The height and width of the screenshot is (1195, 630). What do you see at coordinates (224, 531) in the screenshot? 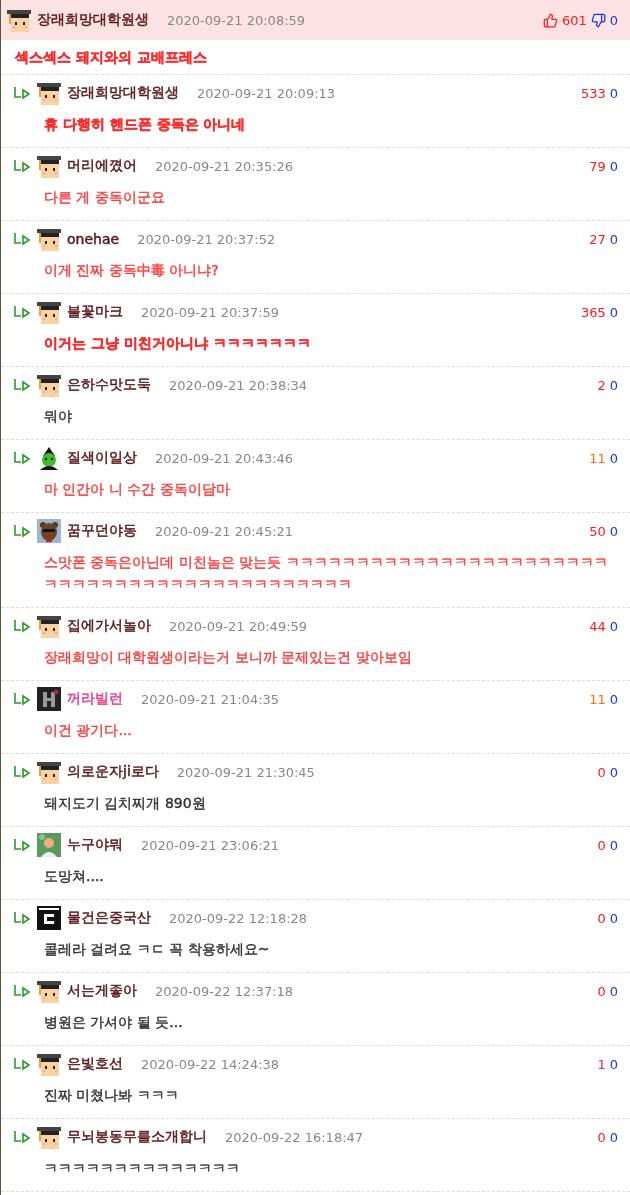
I see `comment-time: 2020-09-21 20:45:21` at bounding box center [224, 531].